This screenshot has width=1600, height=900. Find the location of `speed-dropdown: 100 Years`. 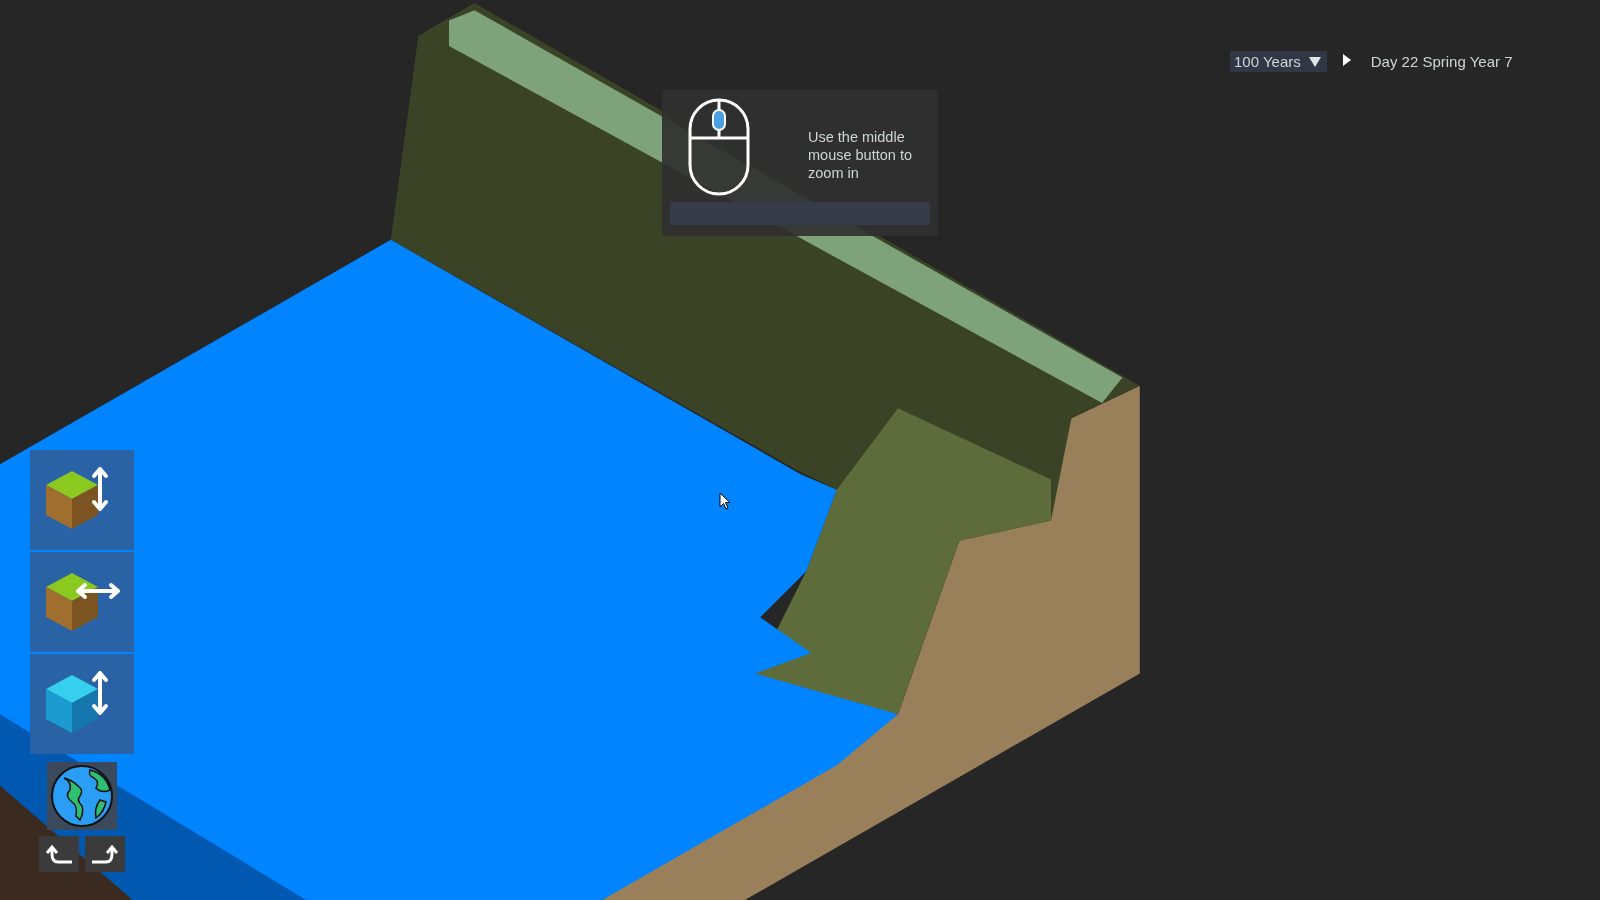

speed-dropdown: 100 Years is located at coordinates (1278, 61).